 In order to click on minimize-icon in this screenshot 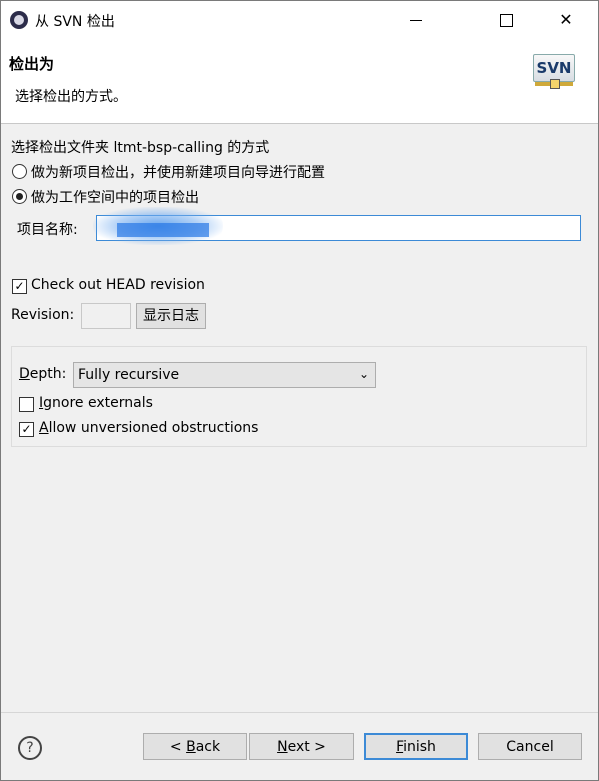, I will do `click(416, 20)`.